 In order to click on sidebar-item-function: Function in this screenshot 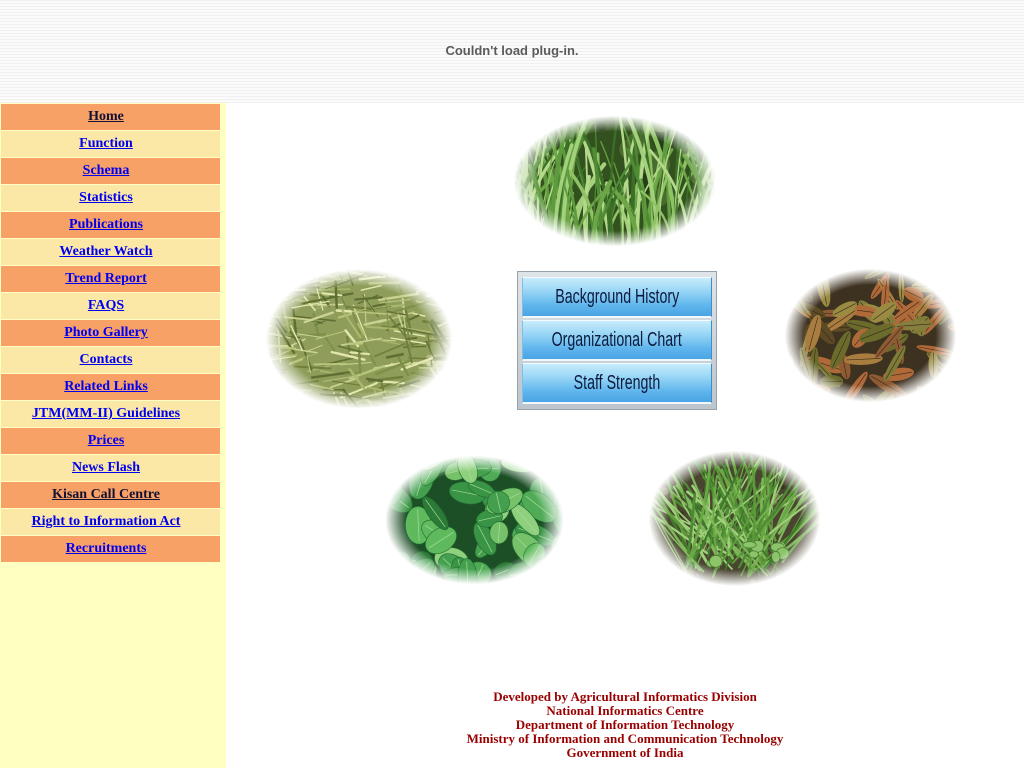, I will do `click(110, 144)`.